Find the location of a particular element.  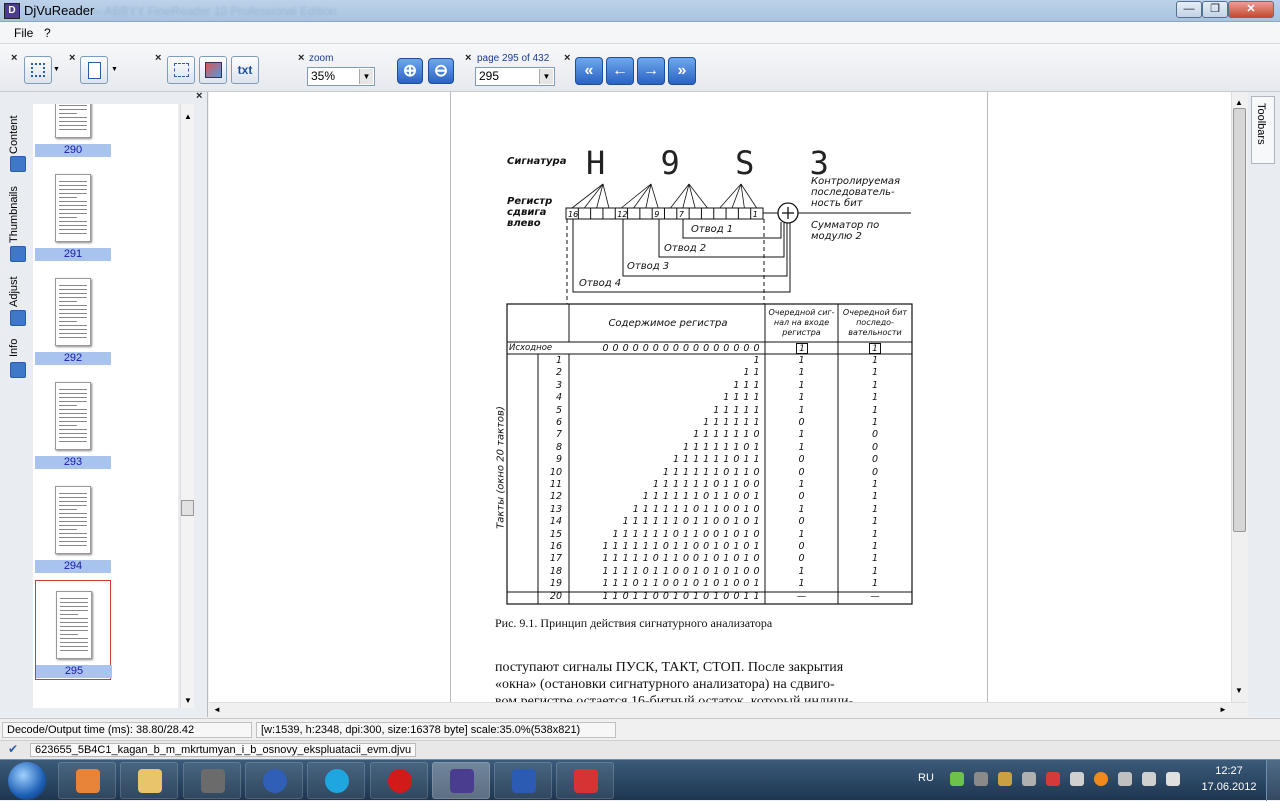

zoom-label: zoom is located at coordinates (321, 58).